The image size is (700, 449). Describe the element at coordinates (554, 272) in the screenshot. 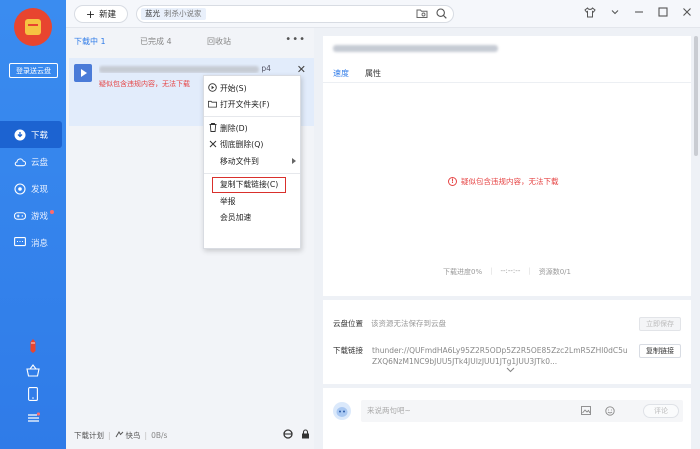

I see `resources-label: 资源数0/1` at that location.